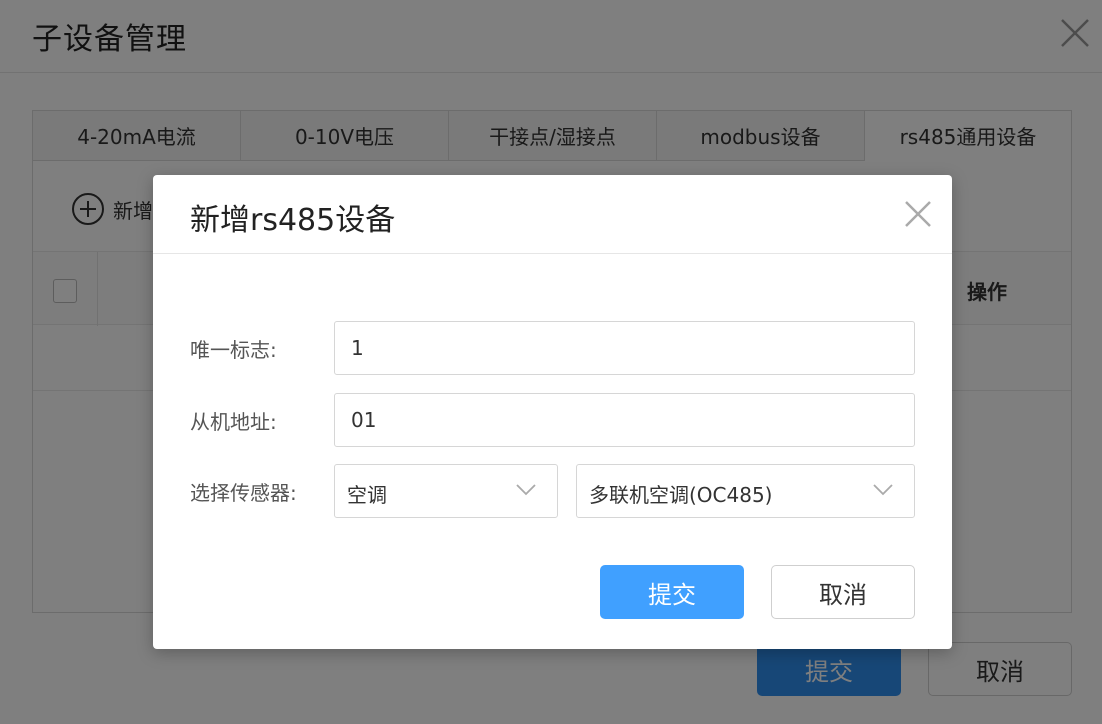  I want to click on sensor-select-row: 选择传感器: 空调 多联机空调(OC485), so click(552, 491).